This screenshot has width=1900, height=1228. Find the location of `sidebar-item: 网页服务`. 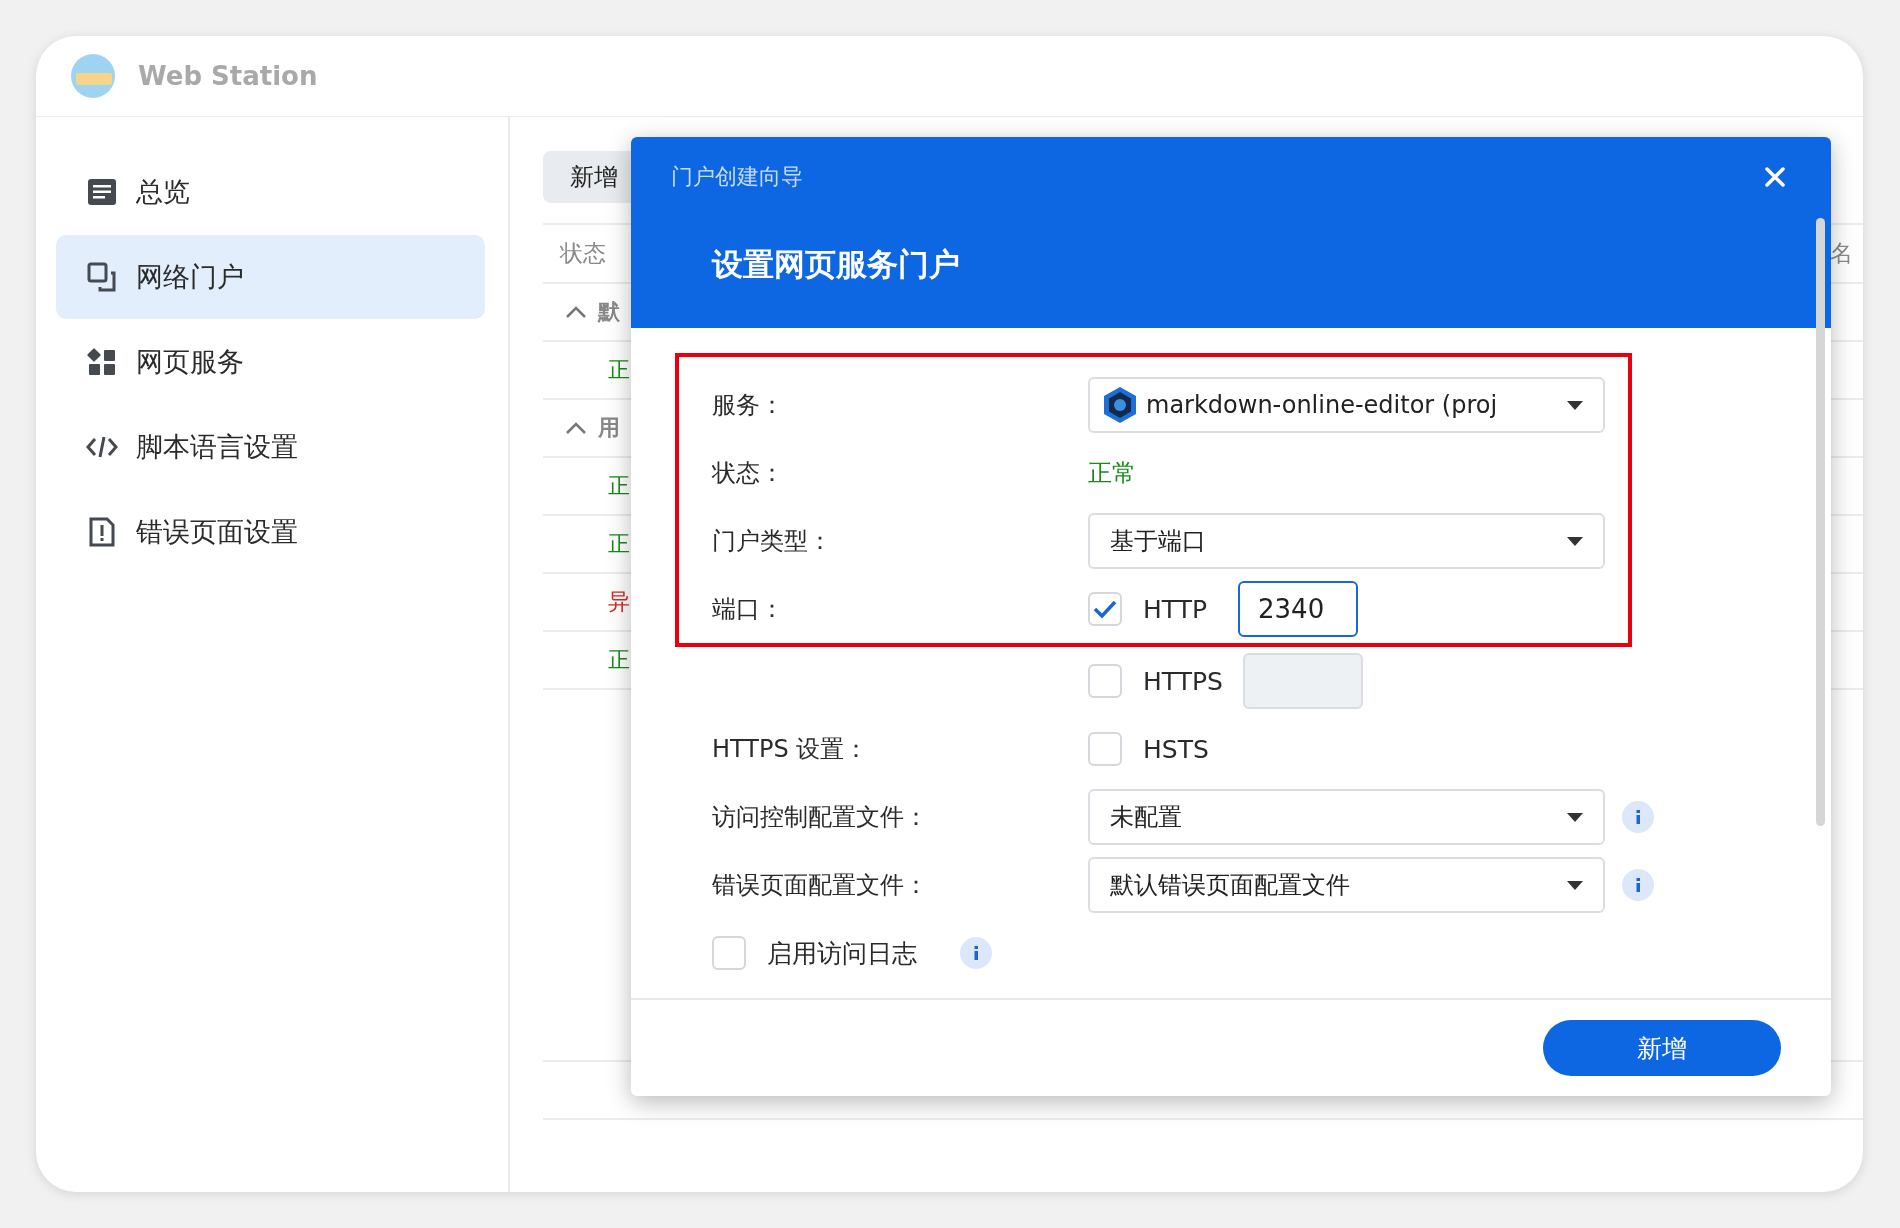

sidebar-item: 网页服务 is located at coordinates (270, 362).